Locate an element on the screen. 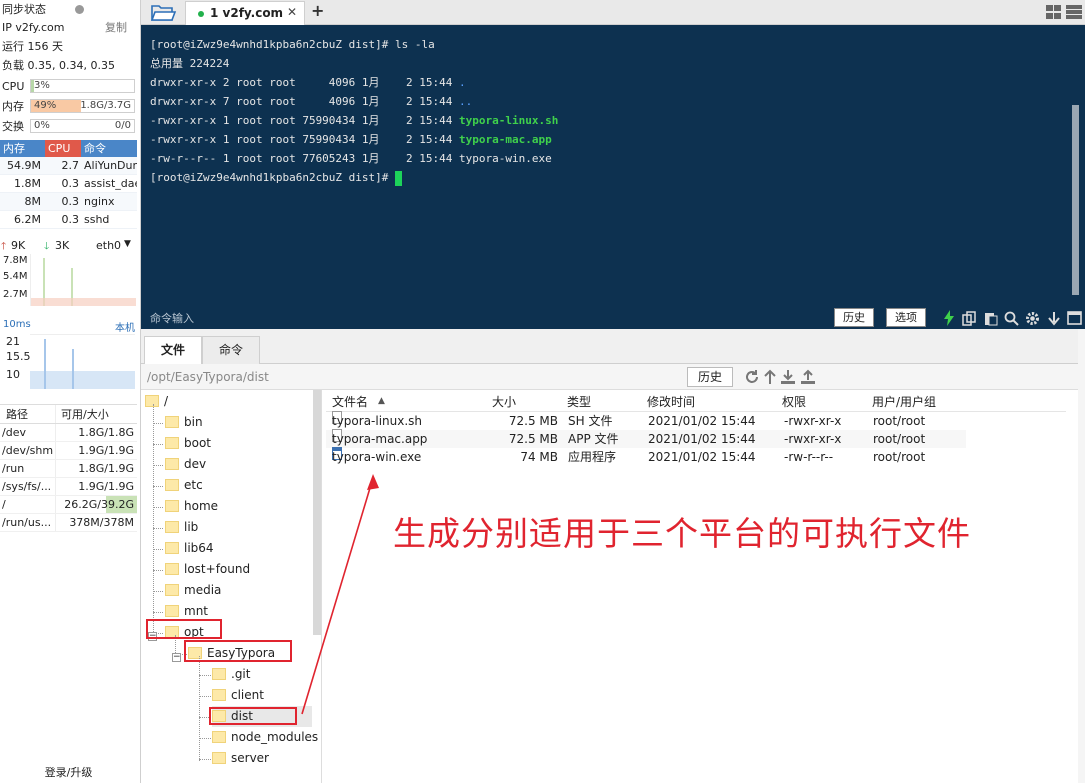  upload-file-icon is located at coordinates (808, 378).